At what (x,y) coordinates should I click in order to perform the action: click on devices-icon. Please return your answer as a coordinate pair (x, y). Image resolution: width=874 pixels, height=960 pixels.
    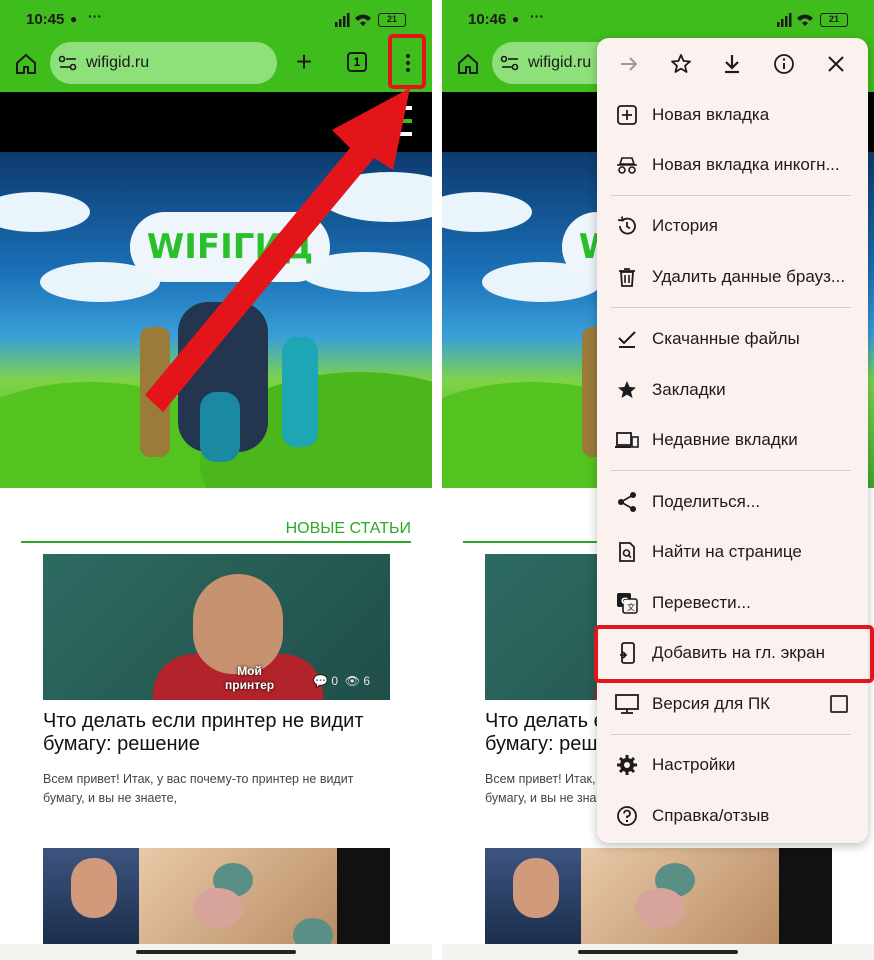
    Looking at the image, I should click on (627, 440).